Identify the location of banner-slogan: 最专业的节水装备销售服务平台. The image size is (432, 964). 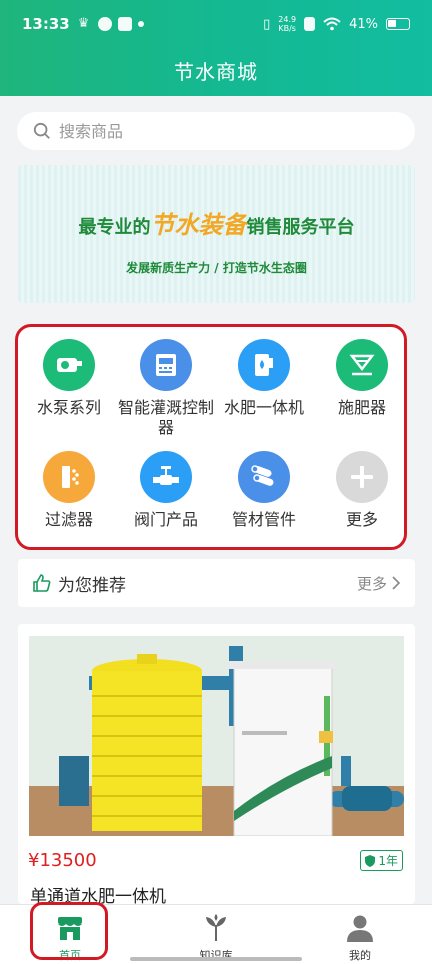
(216, 224).